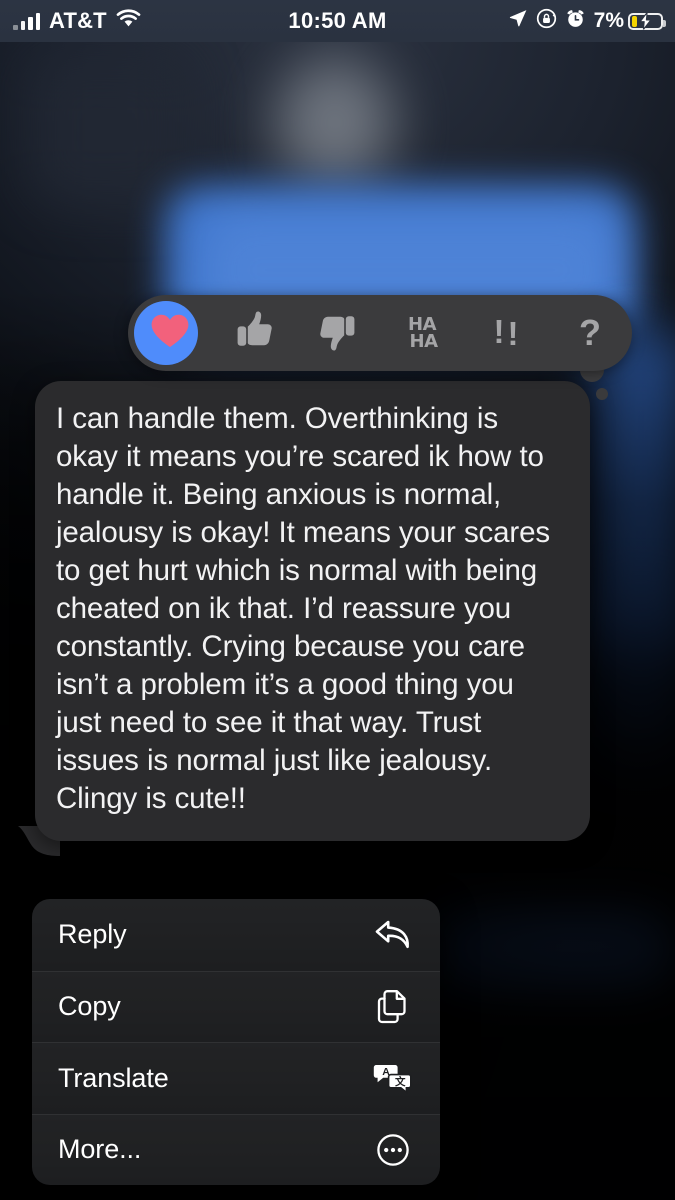  I want to click on tapback-question-button: ?, so click(590, 333).